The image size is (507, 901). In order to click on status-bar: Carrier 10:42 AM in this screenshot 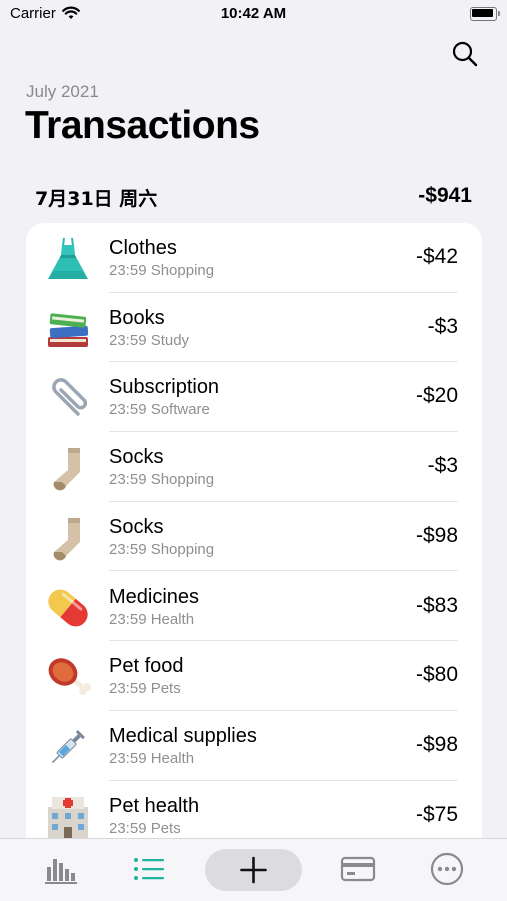, I will do `click(253, 15)`.